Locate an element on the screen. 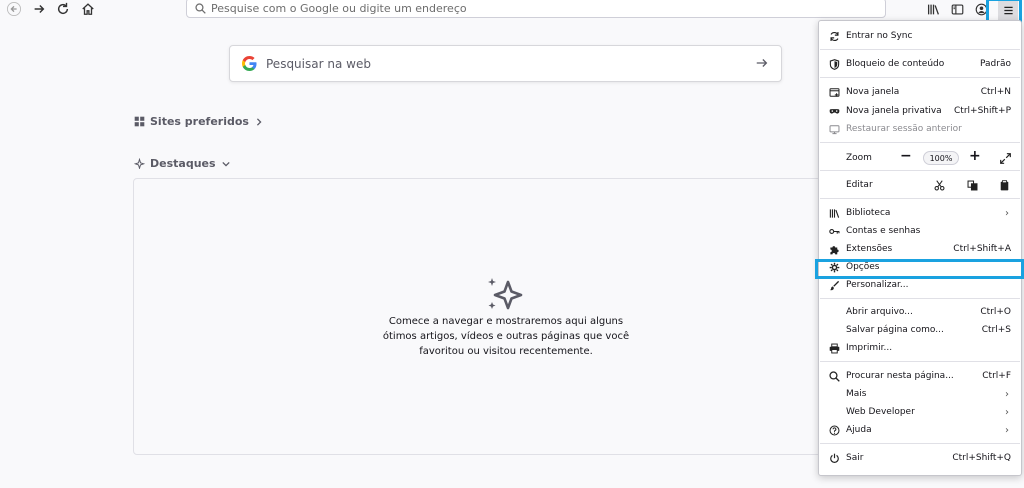  back-button is located at coordinates (14, 9).